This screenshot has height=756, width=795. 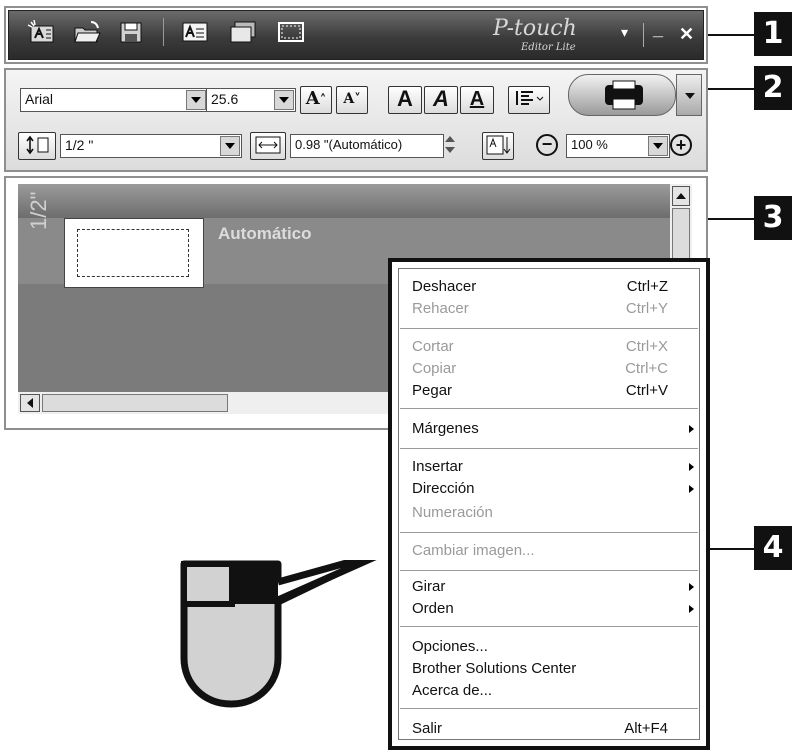 I want to click on zoom-value: 100 %, so click(x=589, y=144).